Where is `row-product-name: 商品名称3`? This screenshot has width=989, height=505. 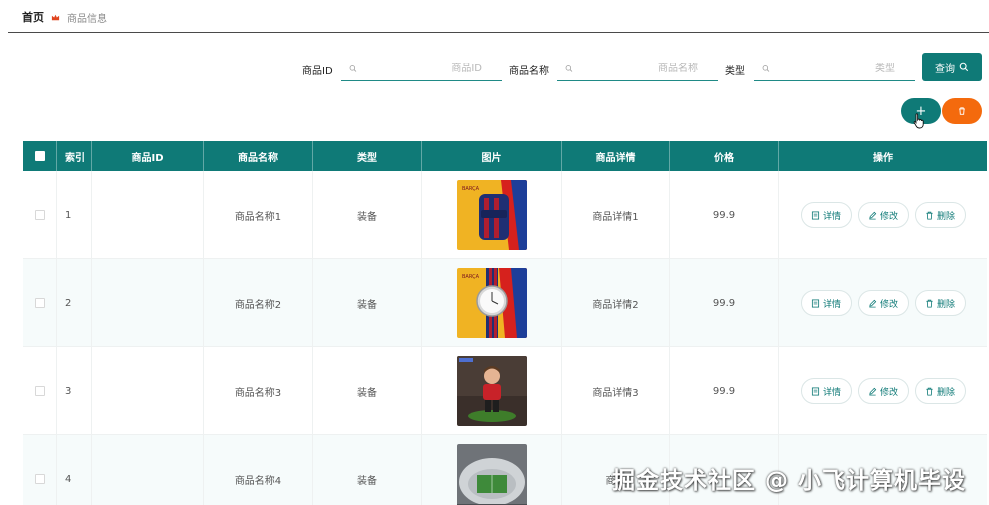
row-product-name: 商品名称3 is located at coordinates (258, 391).